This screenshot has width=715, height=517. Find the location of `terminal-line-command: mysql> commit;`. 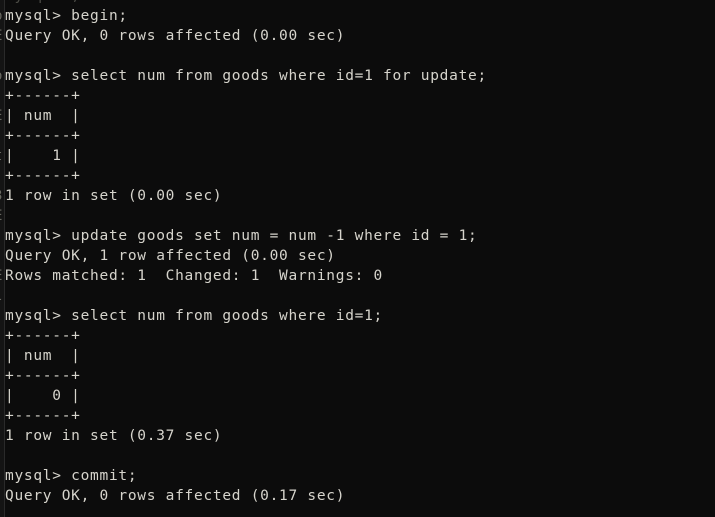

terminal-line-command: mysql> commit; is located at coordinates (71, 476).